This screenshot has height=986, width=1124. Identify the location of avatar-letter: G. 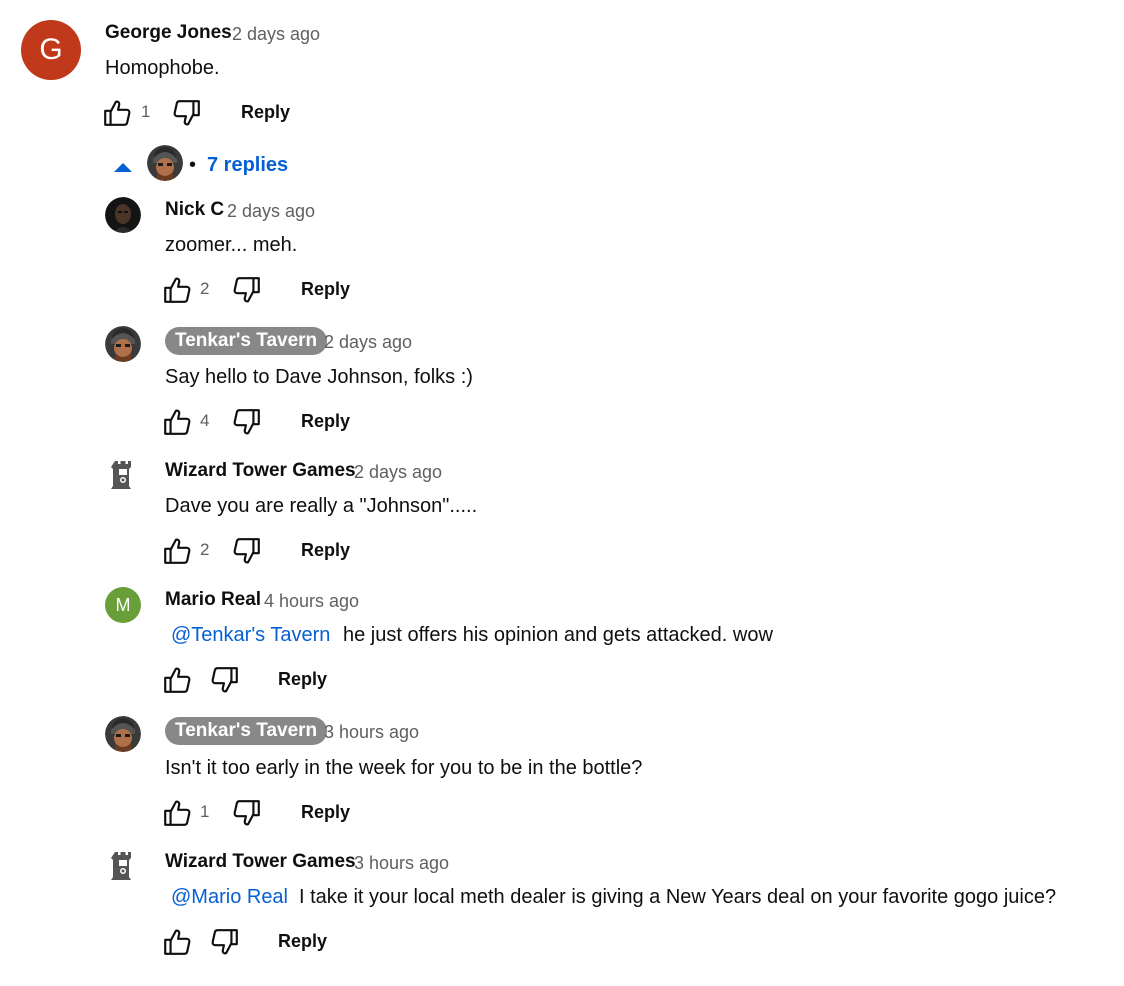
(51, 49).